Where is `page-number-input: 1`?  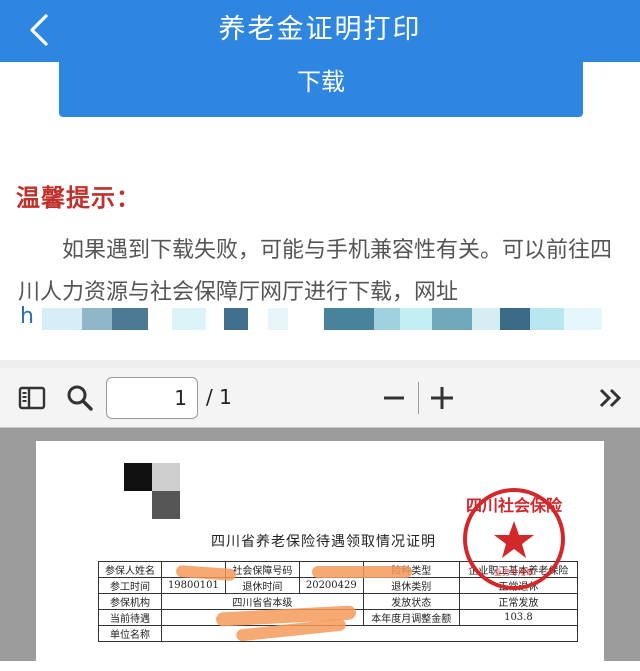
page-number-input: 1 is located at coordinates (152, 398).